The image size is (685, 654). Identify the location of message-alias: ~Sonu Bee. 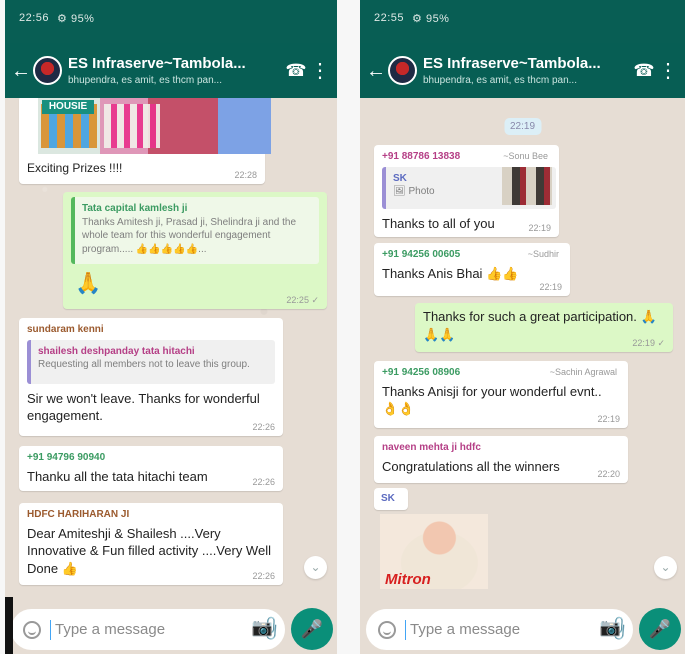
(525, 156).